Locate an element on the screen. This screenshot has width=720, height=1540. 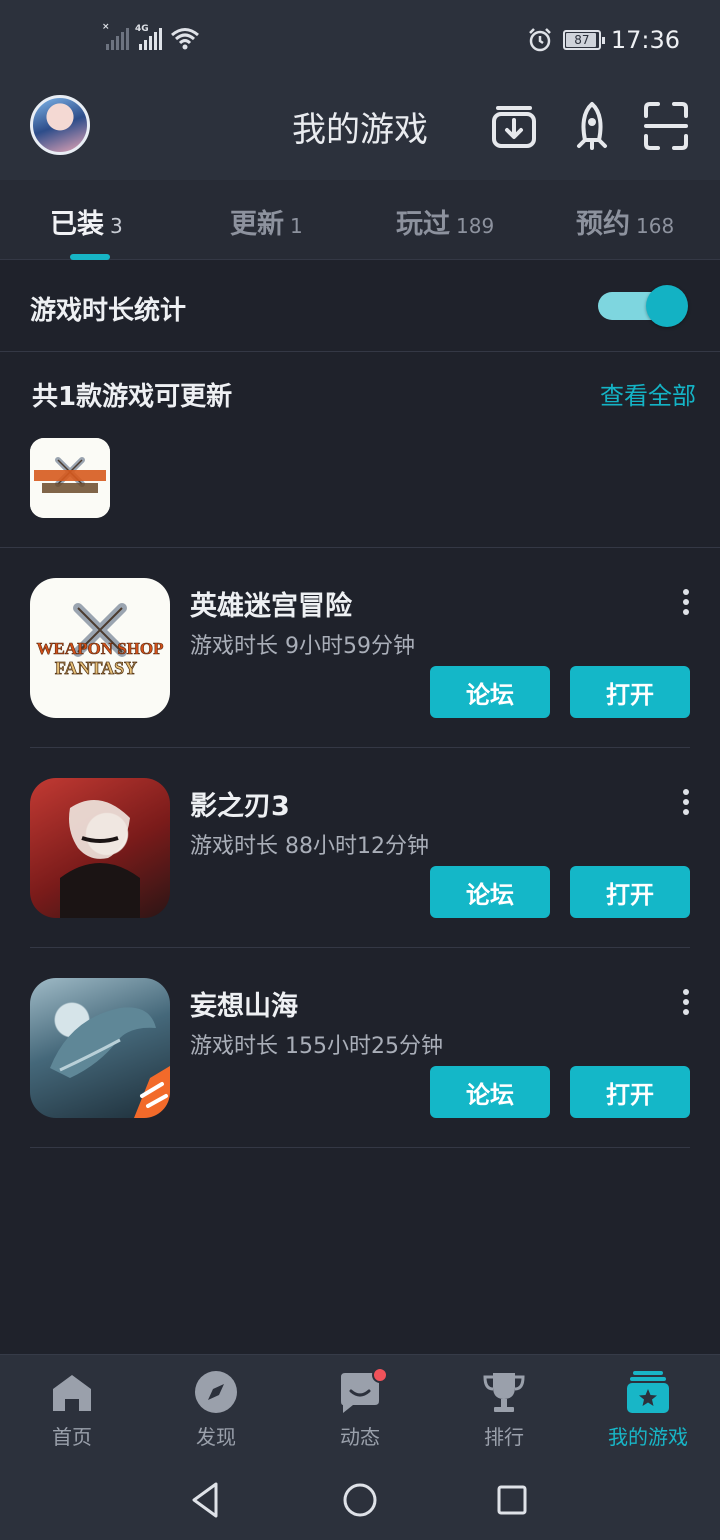
view-all-link: 查看全部 is located at coordinates (648, 393).